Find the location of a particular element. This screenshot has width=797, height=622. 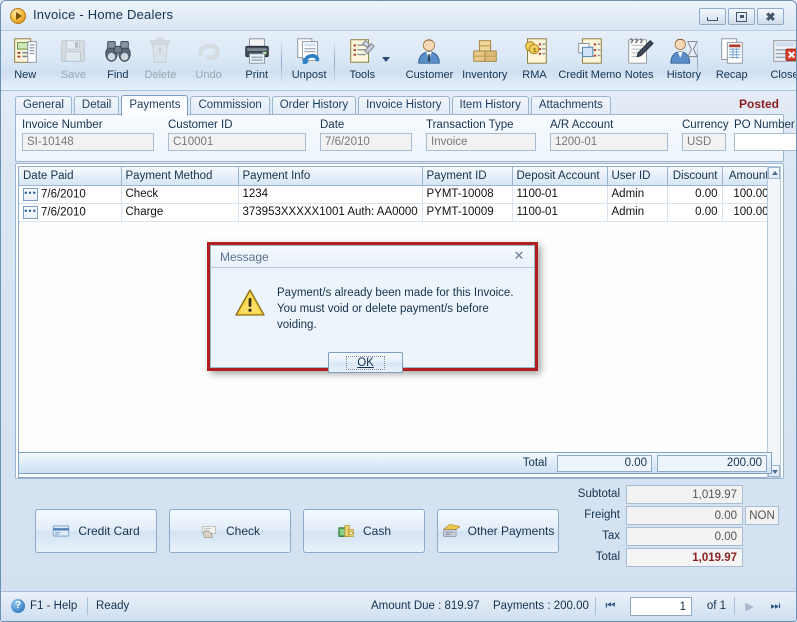

toolbar-button-customer: Customer is located at coordinates (429, 61).